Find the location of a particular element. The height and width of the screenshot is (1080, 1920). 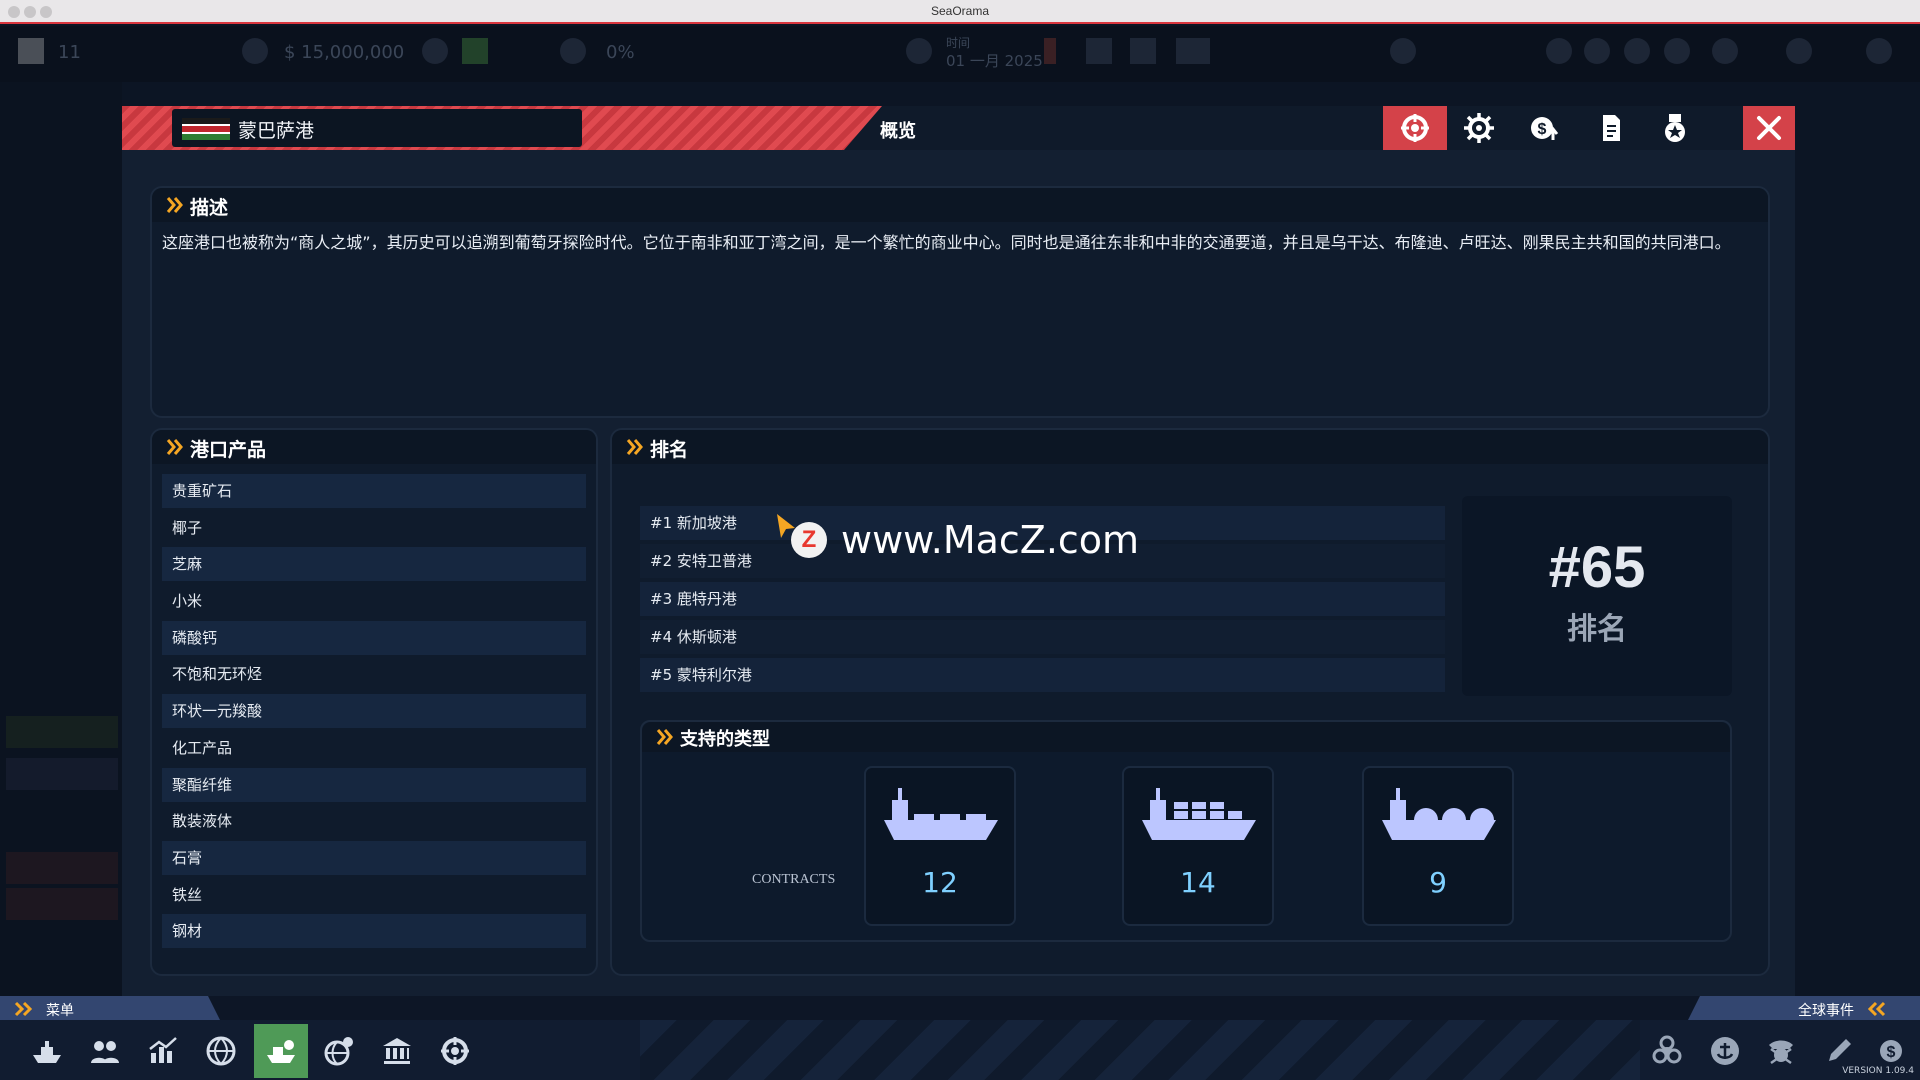

rank-item: #3 鹿特丹港 is located at coordinates (1042, 599).